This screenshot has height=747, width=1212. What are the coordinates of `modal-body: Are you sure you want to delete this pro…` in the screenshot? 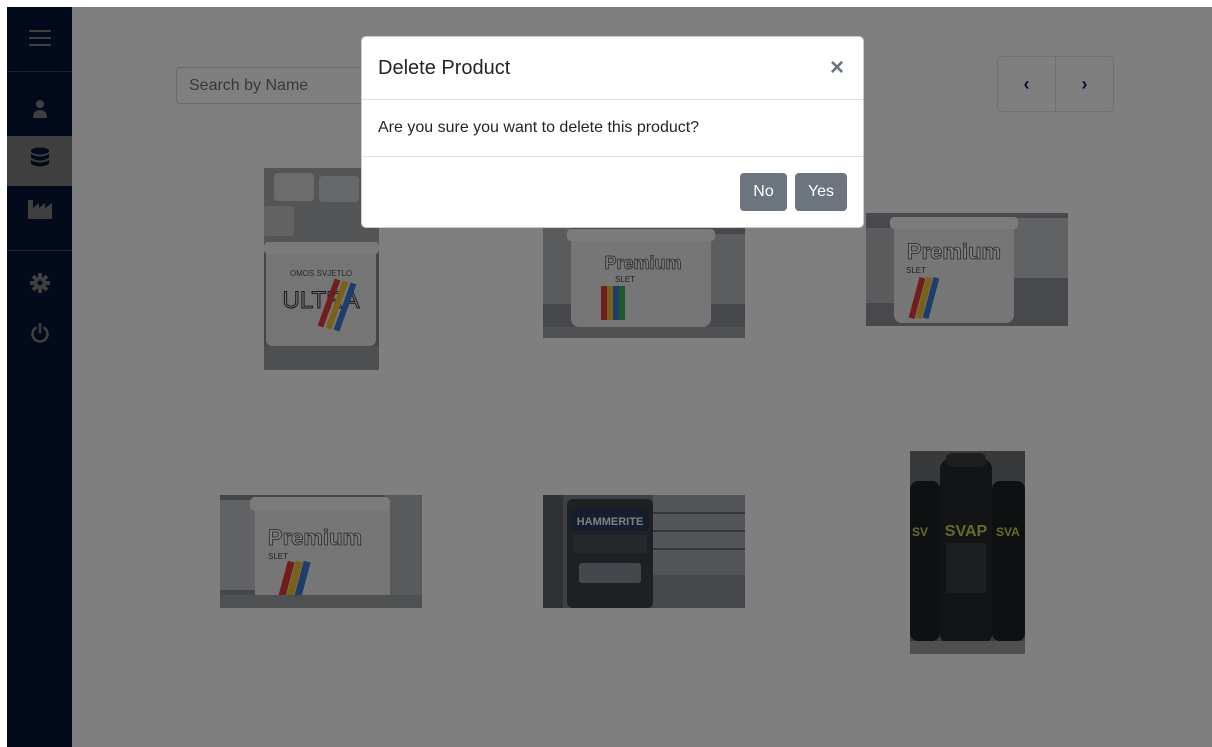 It's located at (612, 128).